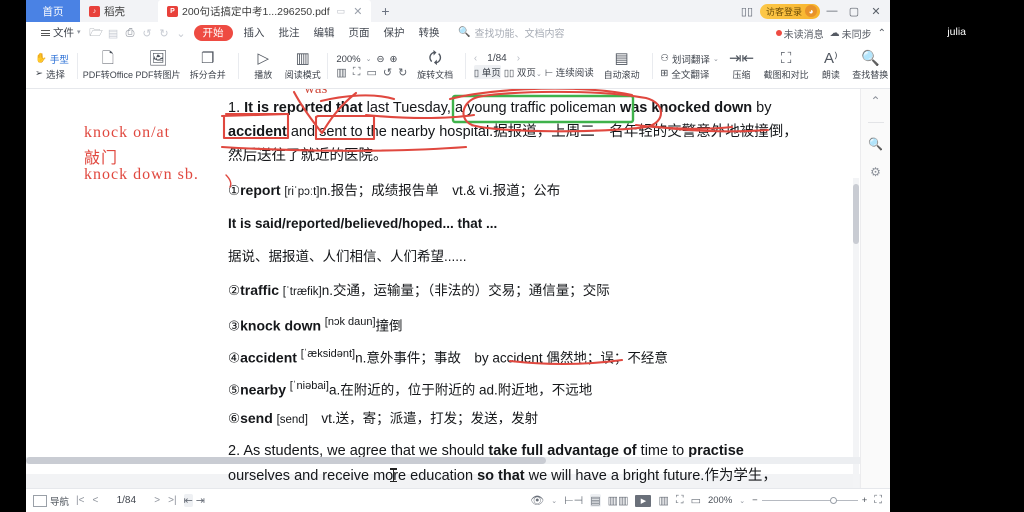 The image size is (1024, 512). Describe the element at coordinates (181, 33) in the screenshot. I see `quick-access-chevron-icon: ⌄` at that location.